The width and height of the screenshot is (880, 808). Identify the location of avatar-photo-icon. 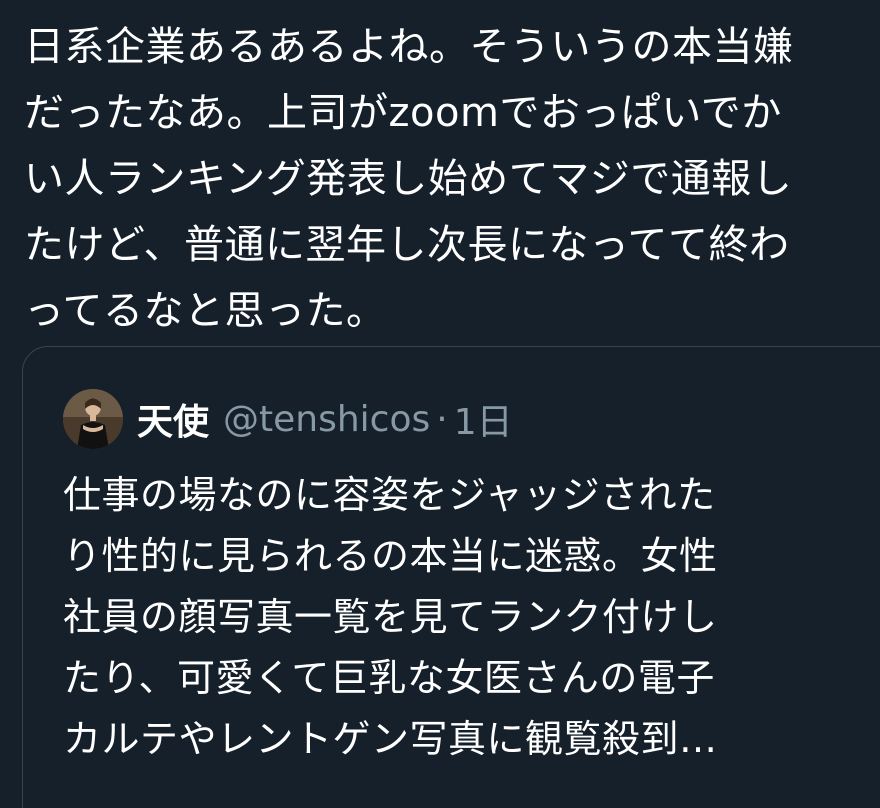
(93, 419).